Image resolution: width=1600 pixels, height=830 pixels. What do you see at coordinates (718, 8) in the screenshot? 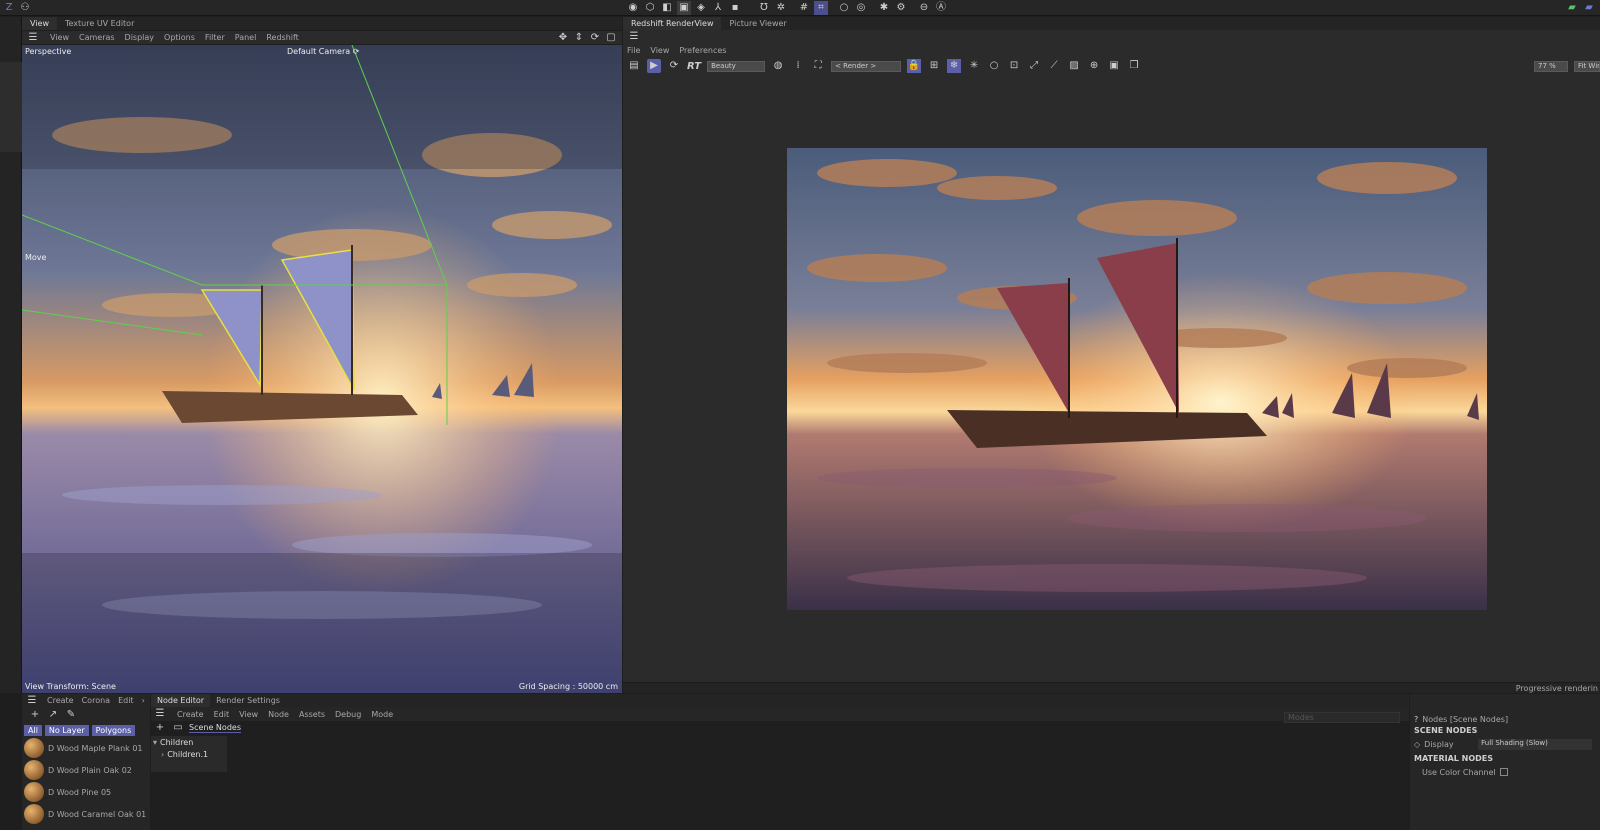
I see `axis-icon: ⅄` at bounding box center [718, 8].